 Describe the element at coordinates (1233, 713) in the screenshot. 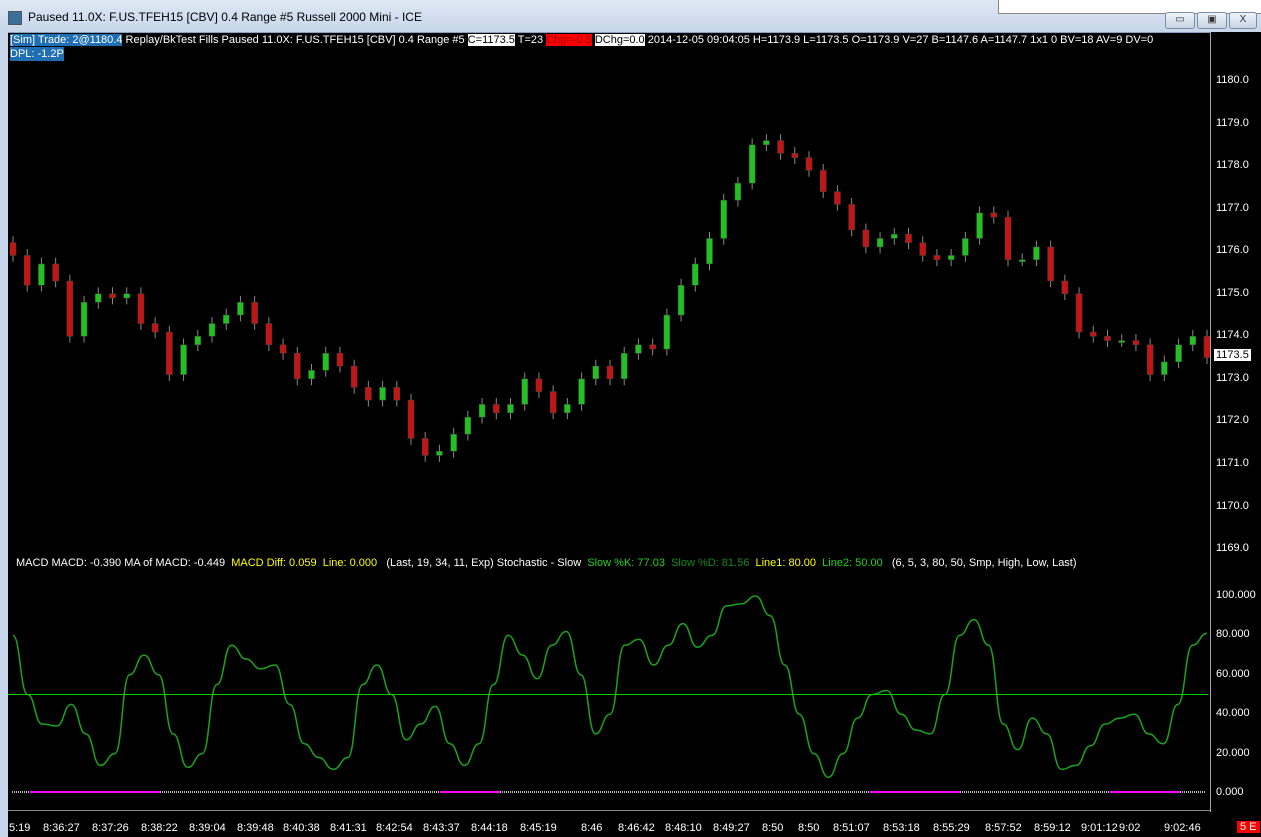

I see `stoch-tick: 40.000` at that location.